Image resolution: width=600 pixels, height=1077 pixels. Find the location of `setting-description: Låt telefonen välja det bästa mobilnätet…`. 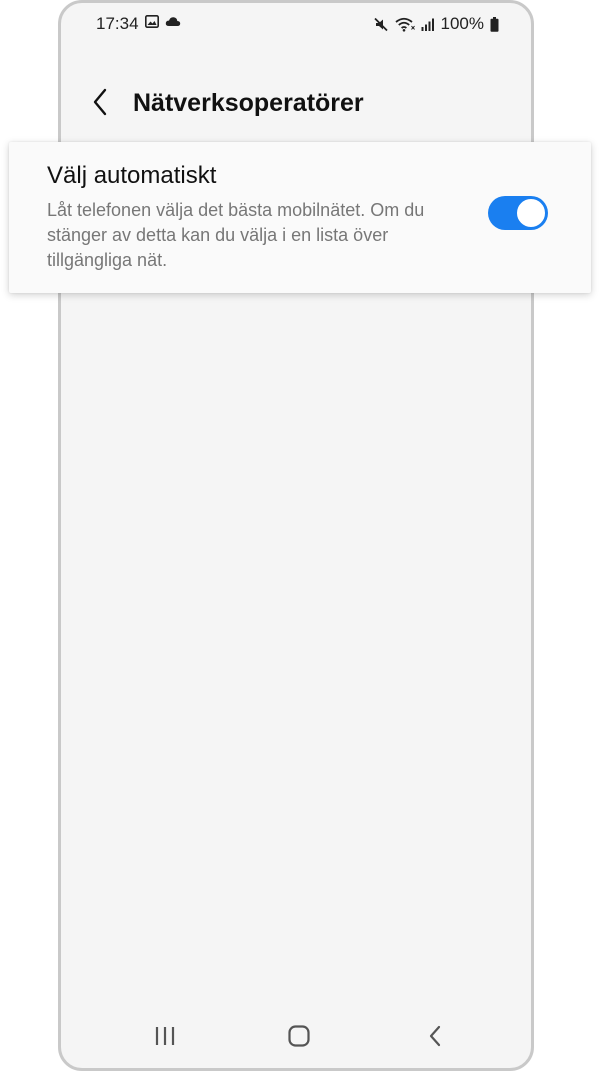

setting-description: Låt telefonen välja det bästa mobilnätet… is located at coordinates (236, 235).